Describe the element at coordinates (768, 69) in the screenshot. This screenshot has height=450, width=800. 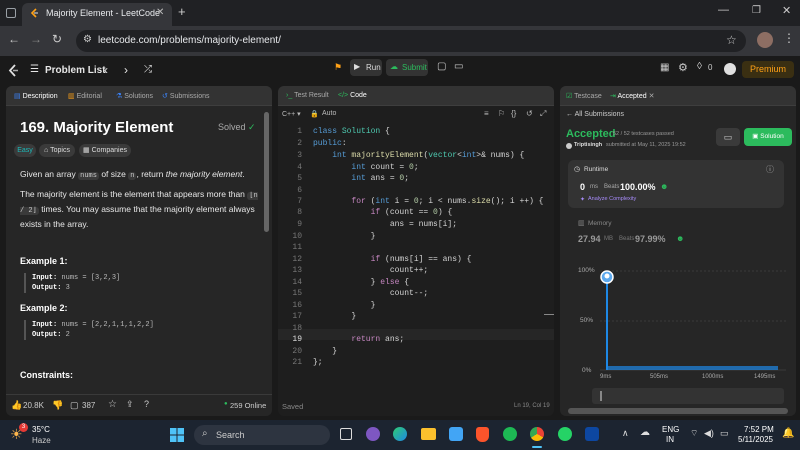
I see `premium-button: Premium` at that location.